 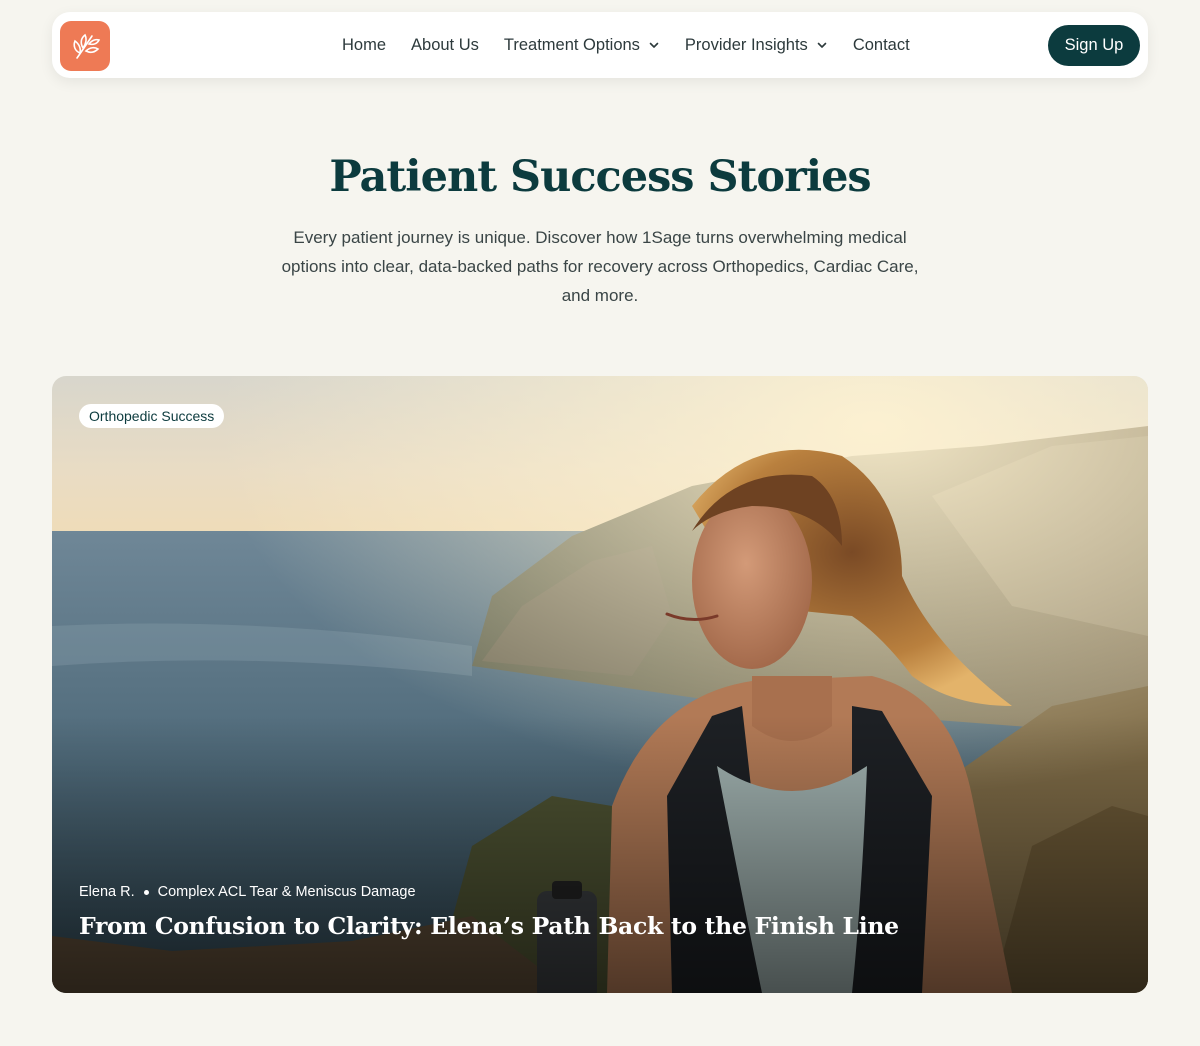 I want to click on nav-about-us-label: About Us, so click(x=445, y=44).